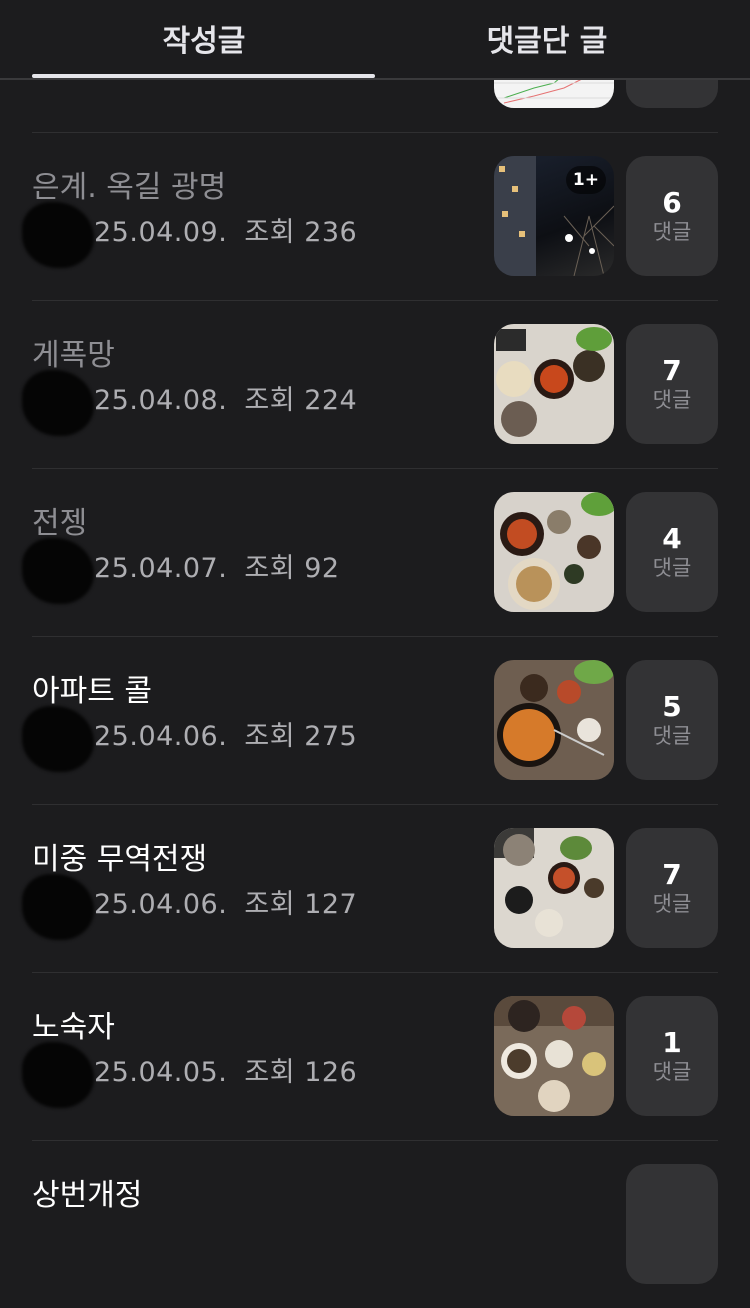 The image size is (750, 1308). What do you see at coordinates (370, 384) in the screenshot?
I see `list-item: 게폭망 25.04.08. 조회 224 7 댓글` at bounding box center [370, 384].